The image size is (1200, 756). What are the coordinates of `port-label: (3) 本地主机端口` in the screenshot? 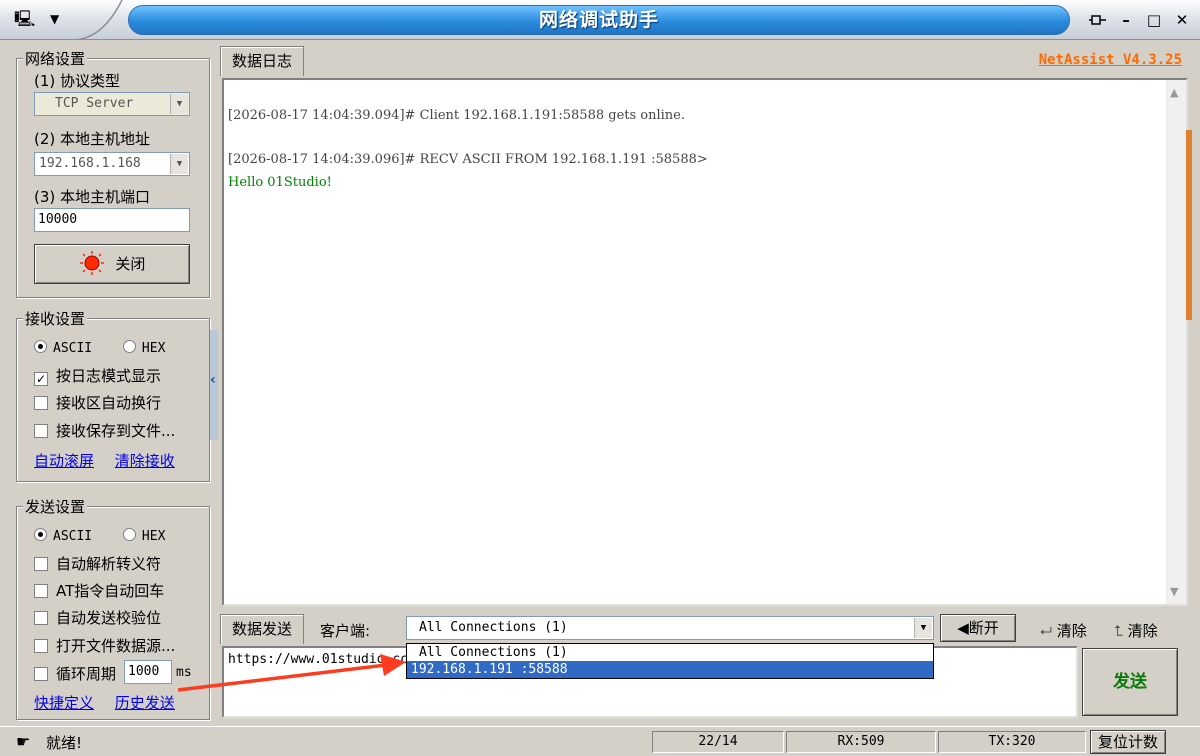 It's located at (92, 197).